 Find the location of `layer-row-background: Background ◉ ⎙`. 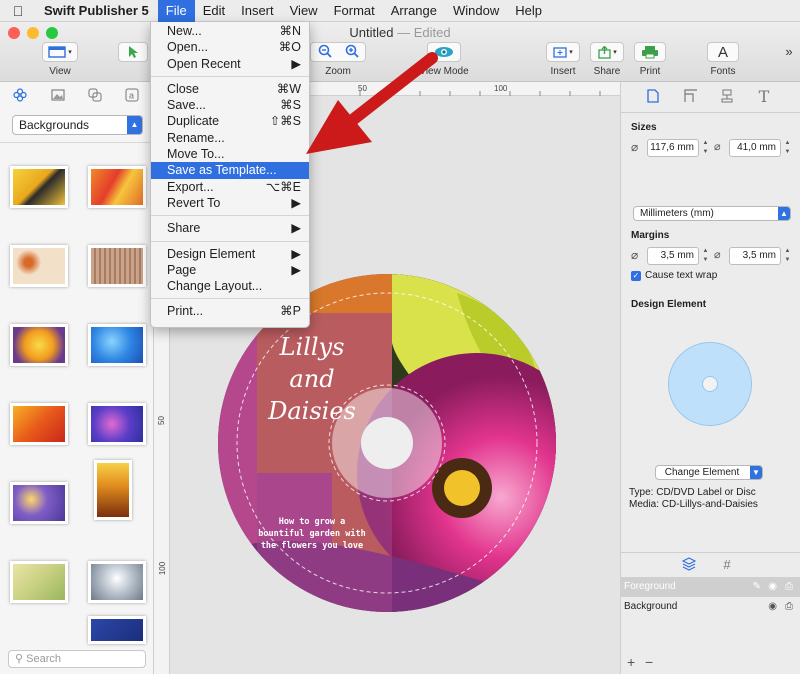

layer-row-background: Background ◉ ⎙ is located at coordinates (710, 607).